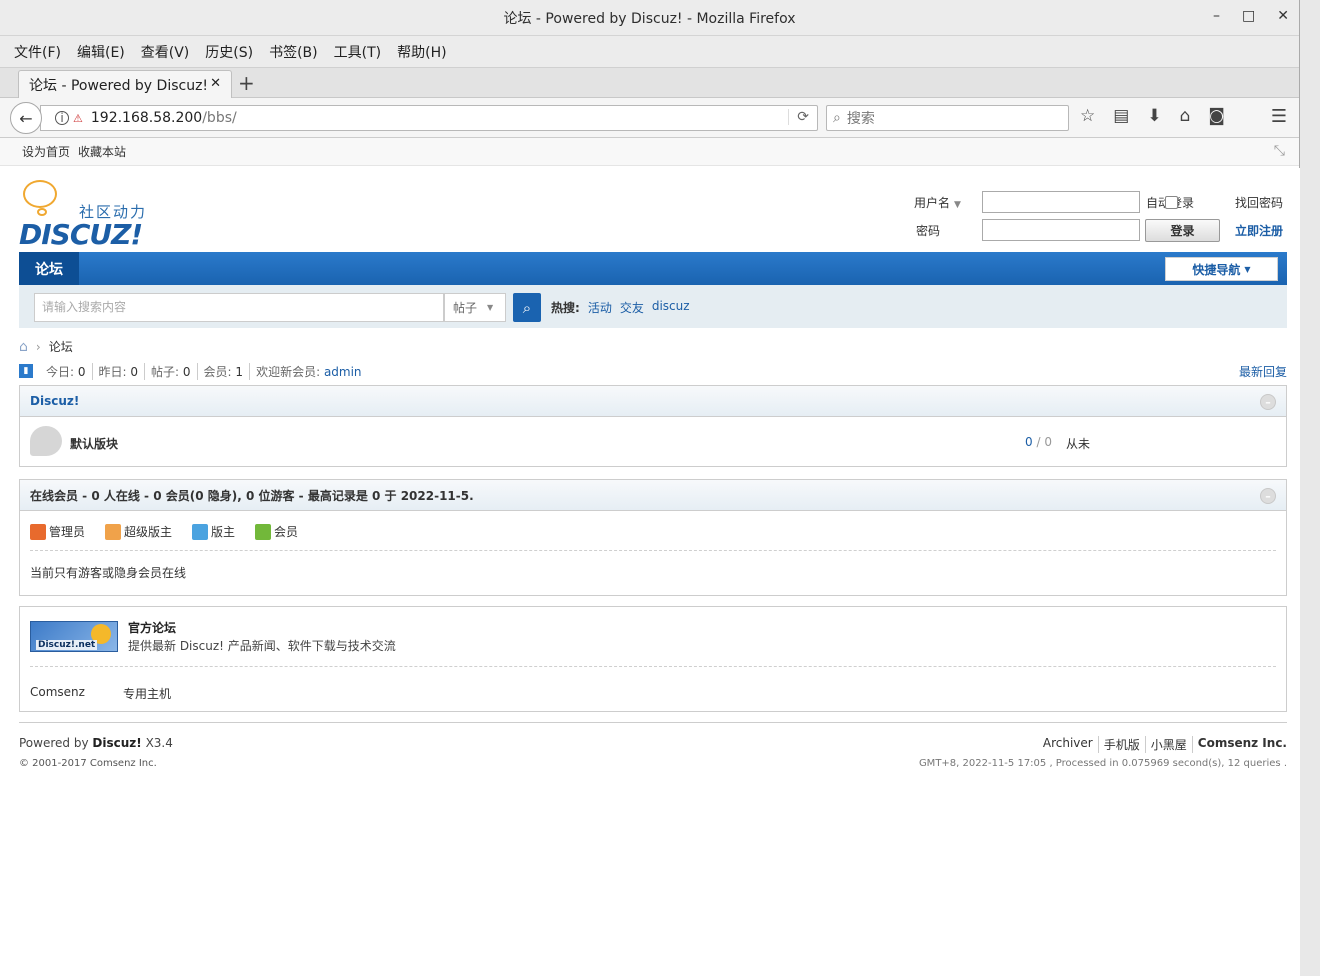 The image size is (1320, 976). I want to click on footer-link-mobile: 手机版, so click(1122, 744).